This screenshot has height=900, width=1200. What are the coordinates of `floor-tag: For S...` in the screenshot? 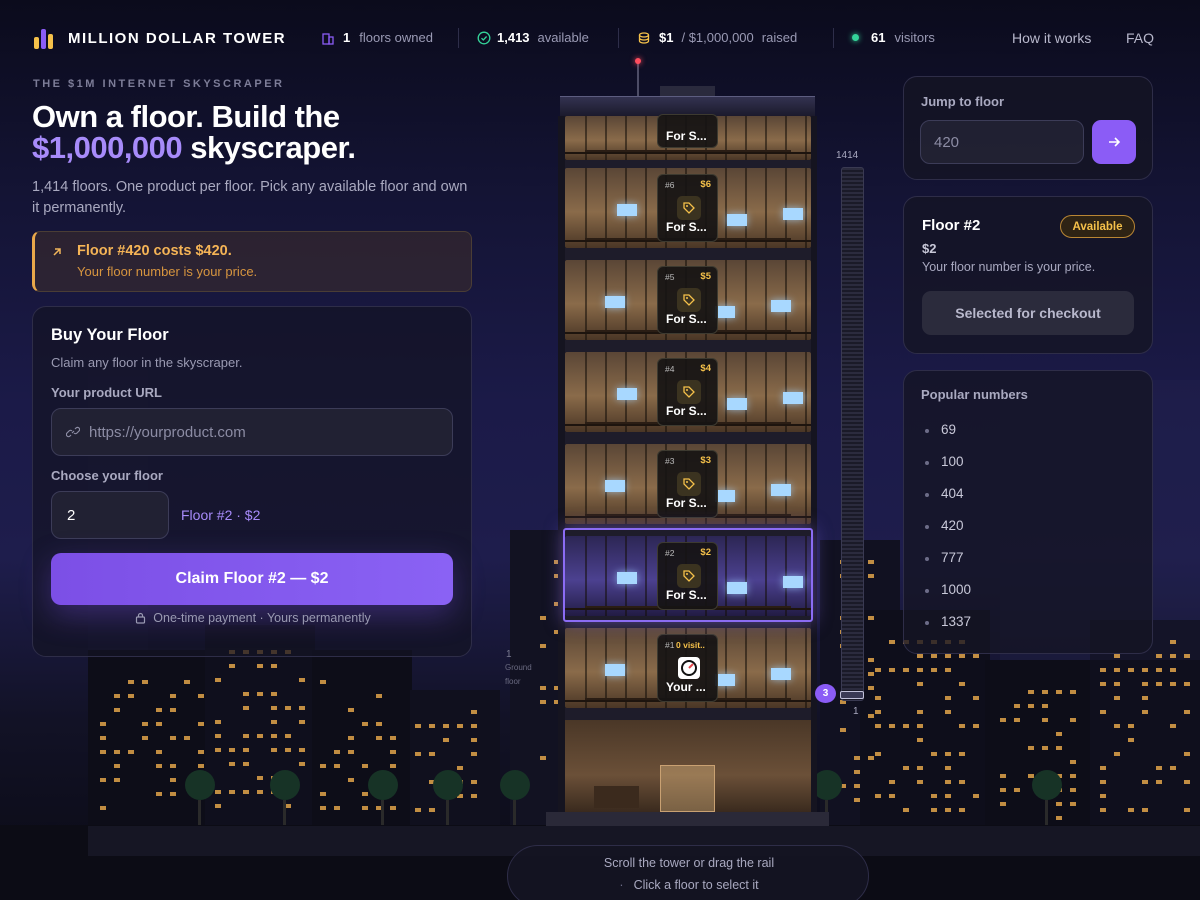 It's located at (687, 131).